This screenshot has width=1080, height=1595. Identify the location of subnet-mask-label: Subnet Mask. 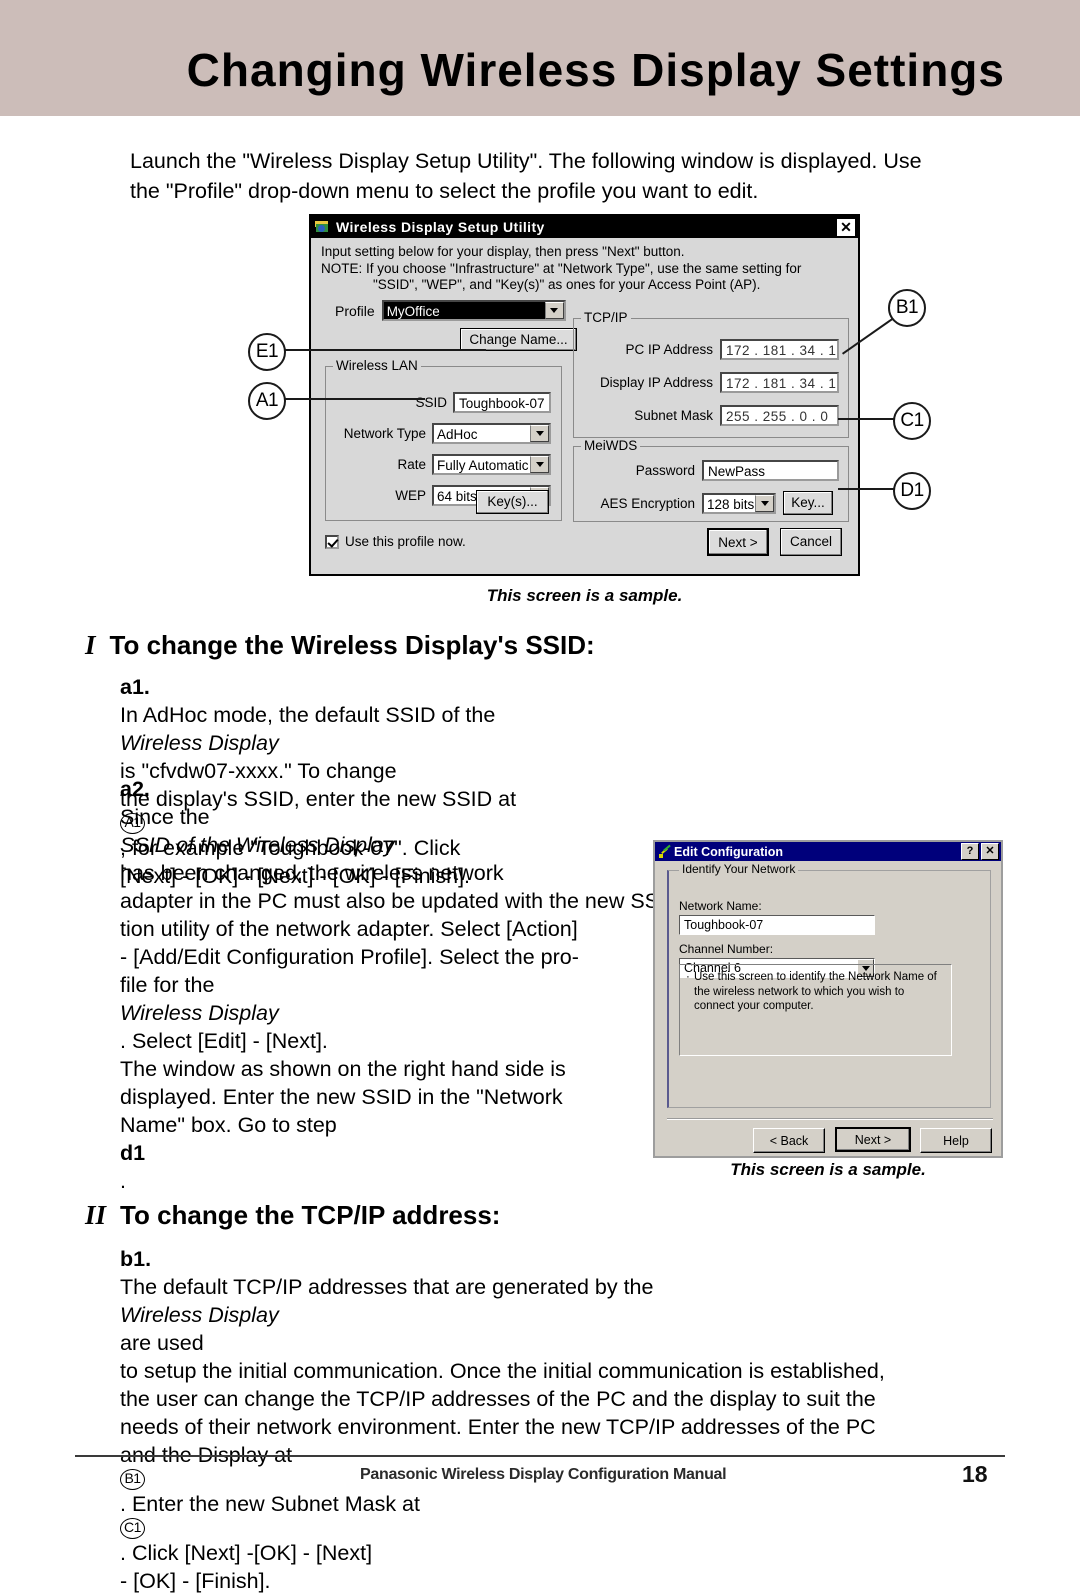
(673, 415).